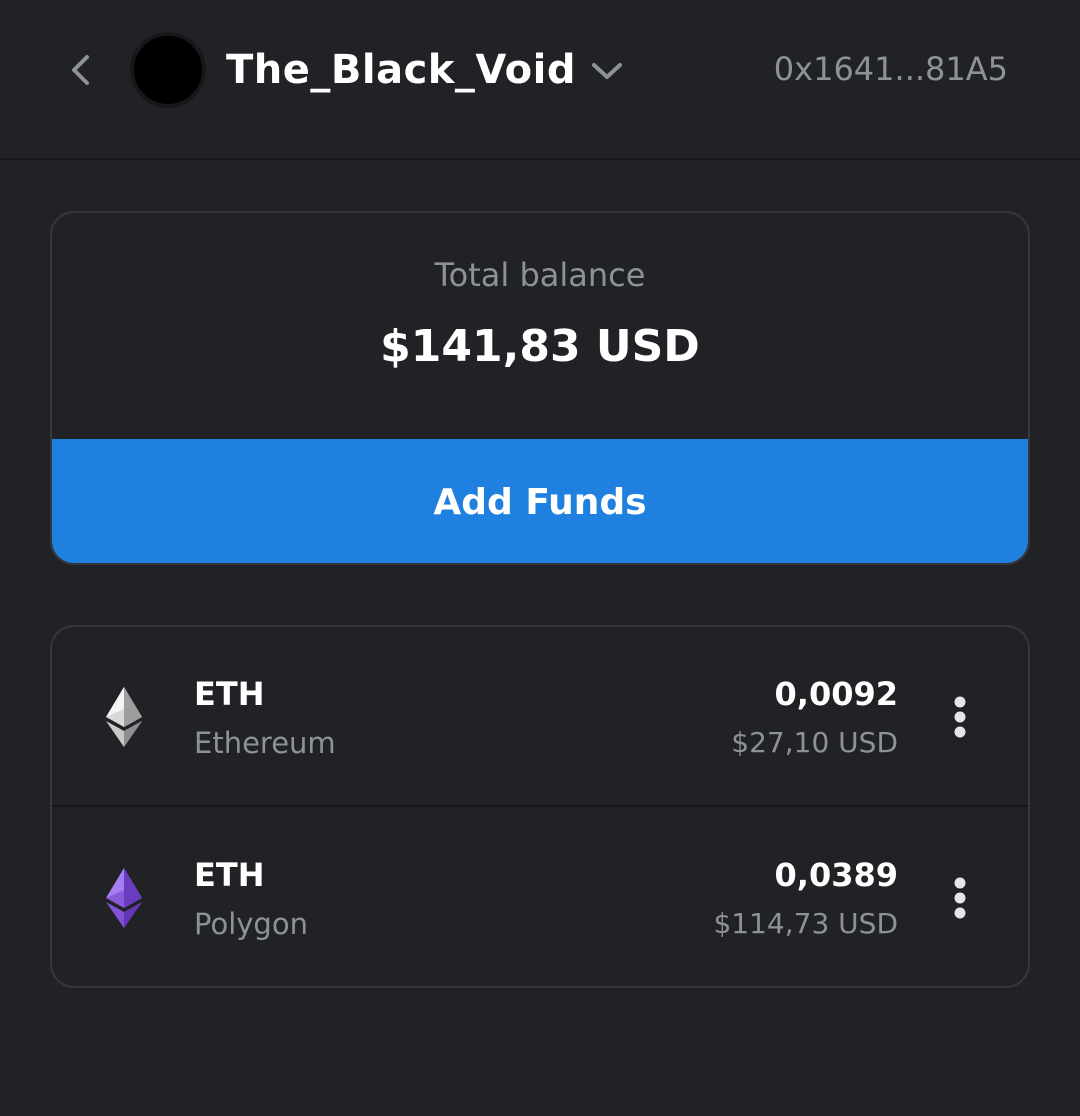  Describe the element at coordinates (124, 898) in the screenshot. I see `polygon-eth-icon` at that location.